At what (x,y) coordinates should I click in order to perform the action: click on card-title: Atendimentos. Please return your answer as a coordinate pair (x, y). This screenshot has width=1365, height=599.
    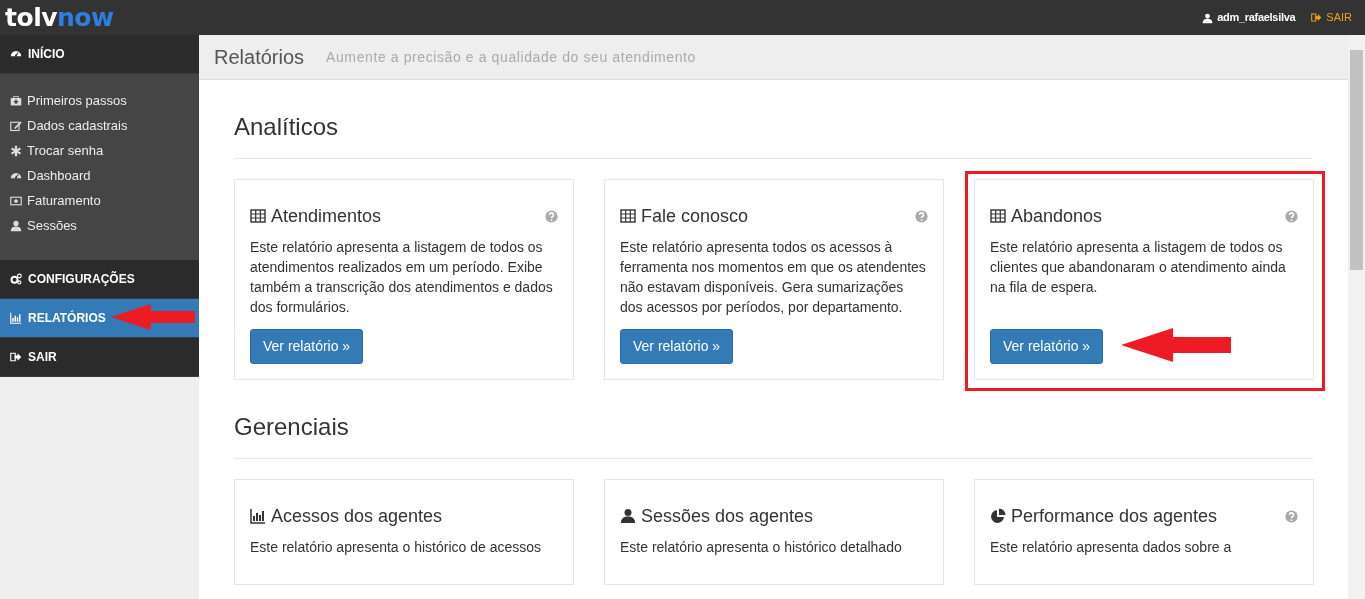
    Looking at the image, I should click on (326, 216).